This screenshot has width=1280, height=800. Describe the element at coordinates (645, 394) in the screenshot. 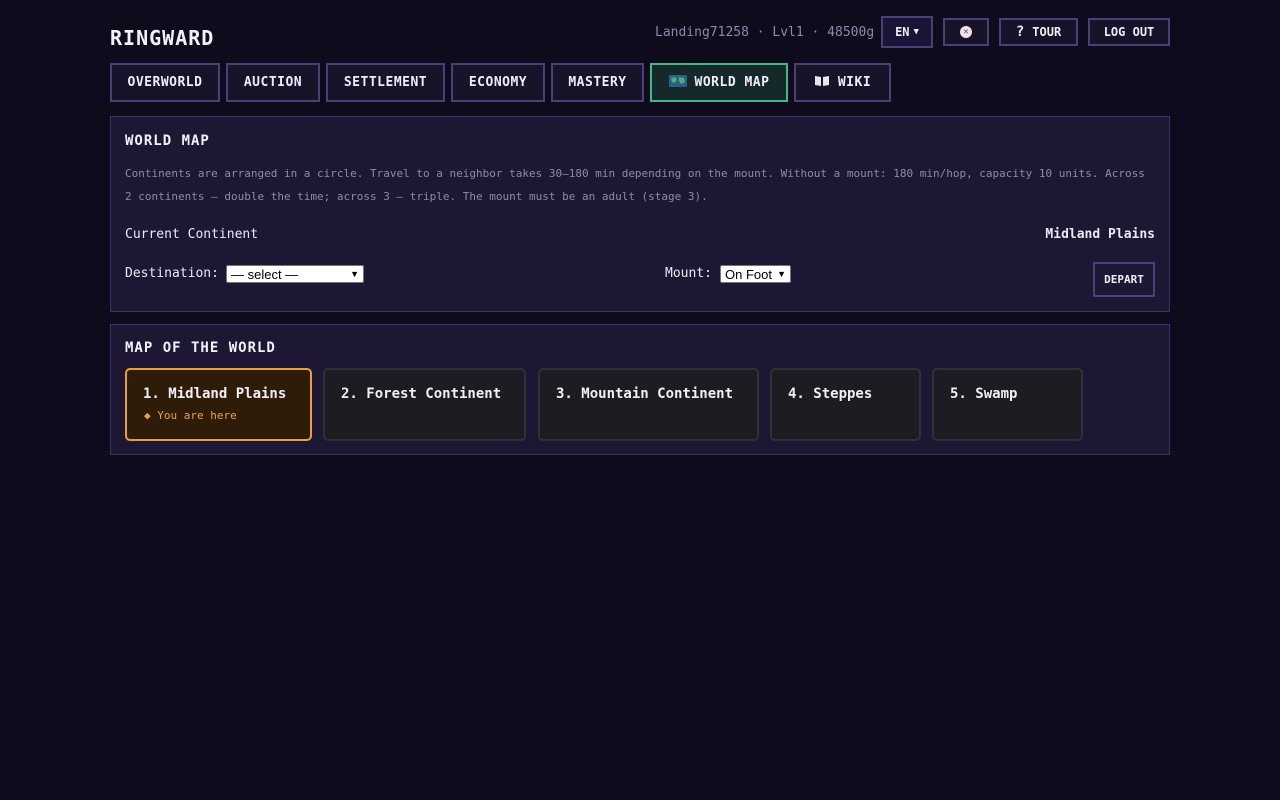

I see `continent-name: 3. Mountain Continent` at that location.